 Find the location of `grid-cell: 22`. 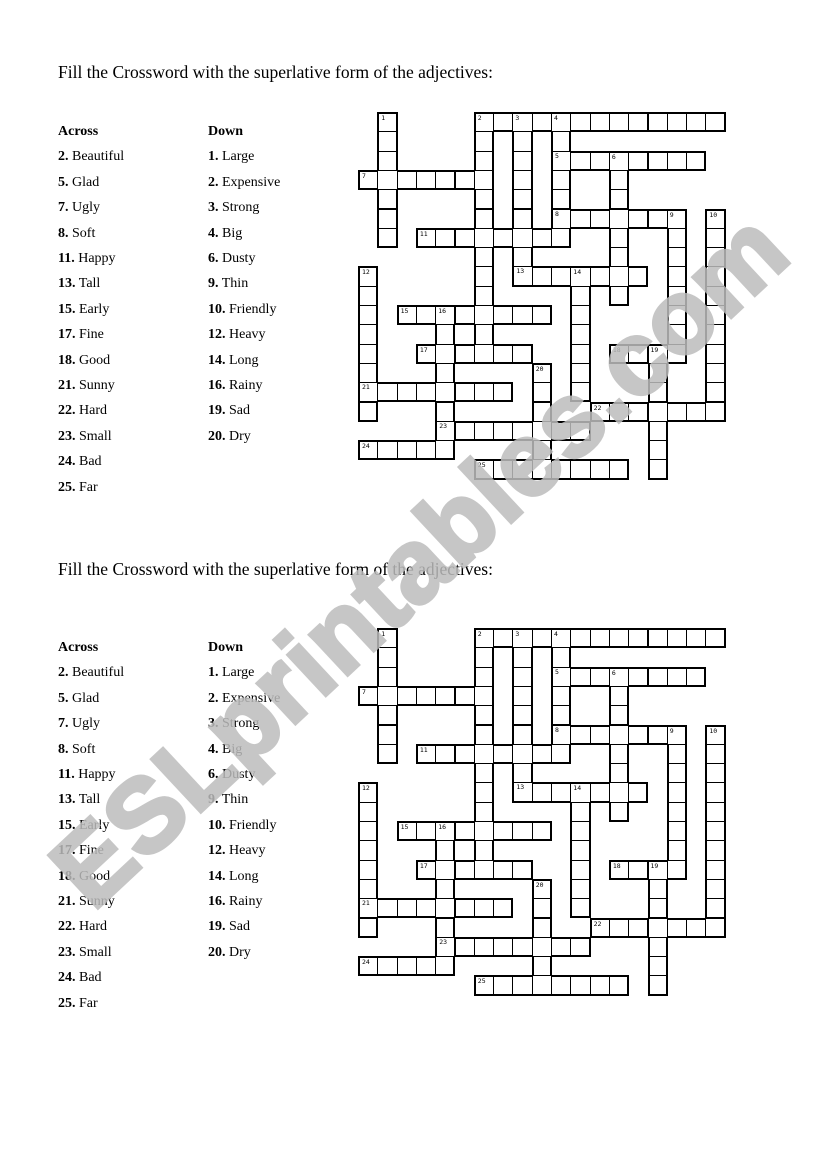

grid-cell: 22 is located at coordinates (599, 411).